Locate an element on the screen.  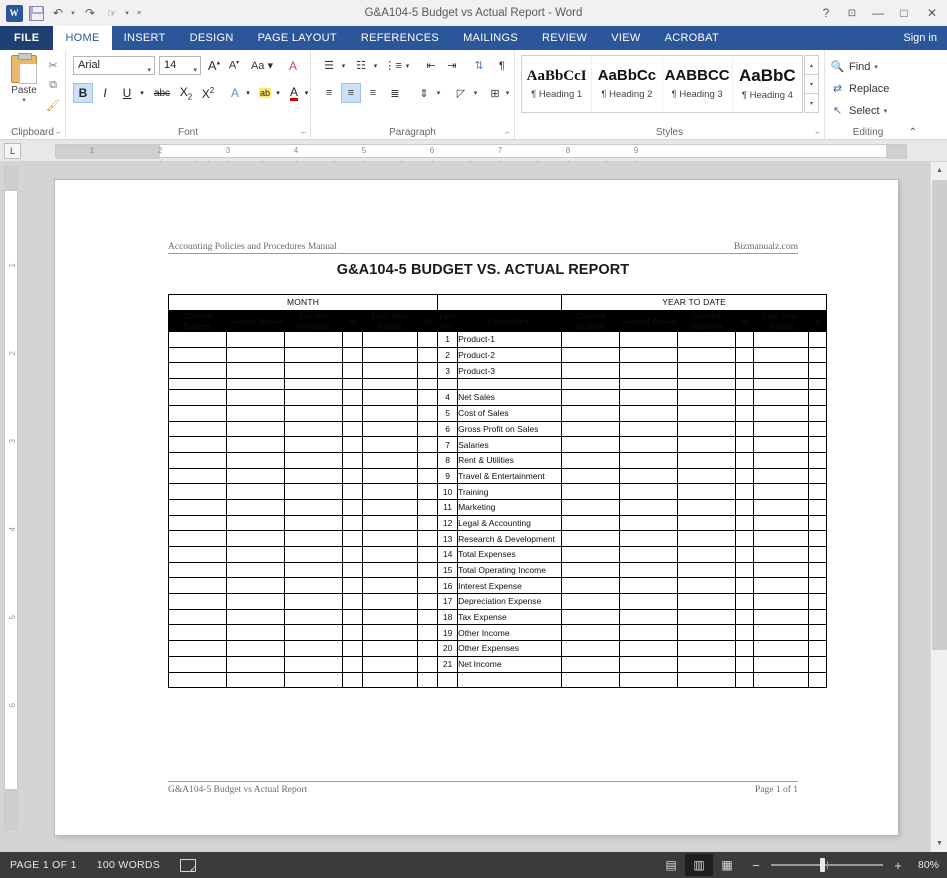
cell-line-no: 2 is located at coordinates (448, 355).